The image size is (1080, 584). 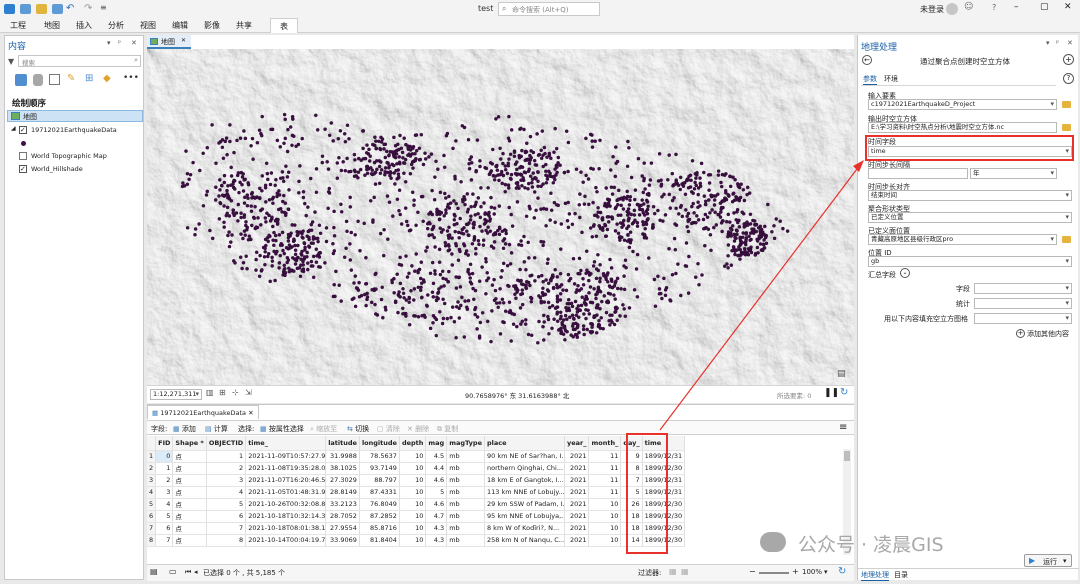 I want to click on arrow-line, so click(x=760, y=297).